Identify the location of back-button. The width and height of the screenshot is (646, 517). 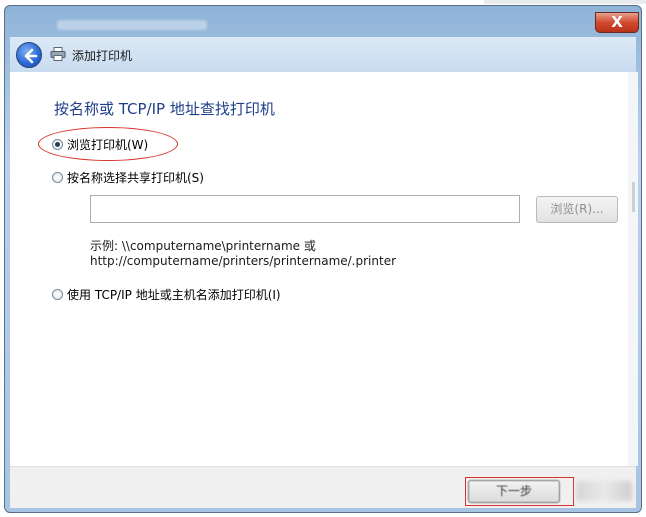
(29, 55).